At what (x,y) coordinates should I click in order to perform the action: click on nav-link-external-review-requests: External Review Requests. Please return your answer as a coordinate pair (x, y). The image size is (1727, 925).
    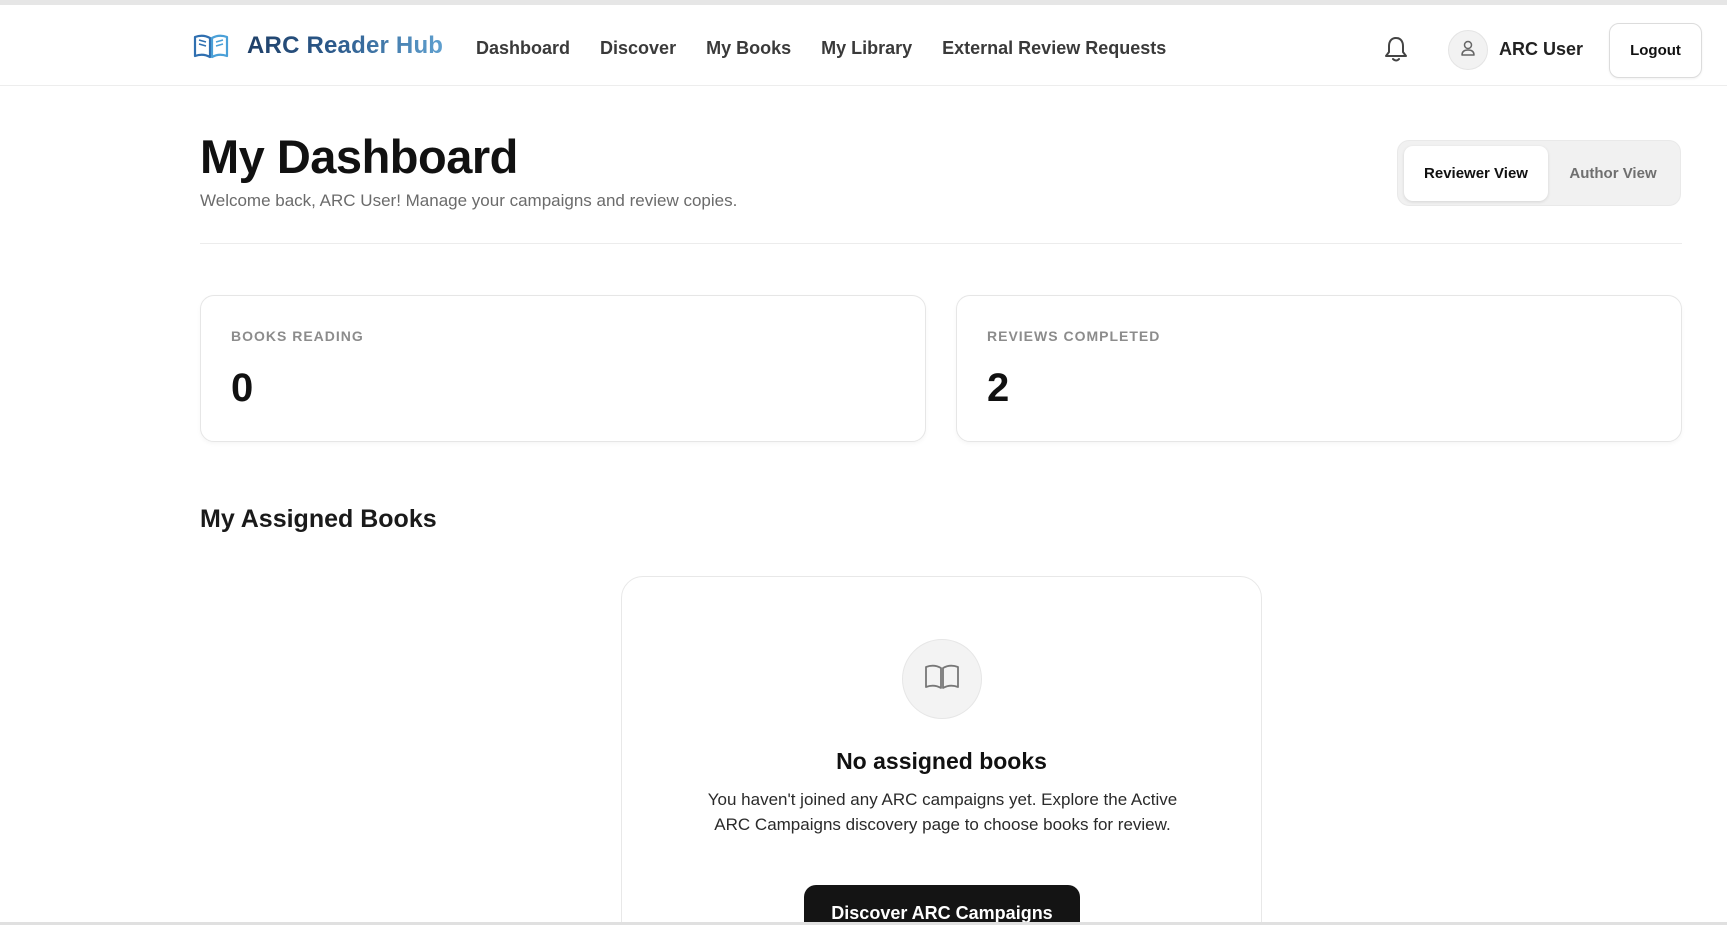
    Looking at the image, I should click on (1054, 48).